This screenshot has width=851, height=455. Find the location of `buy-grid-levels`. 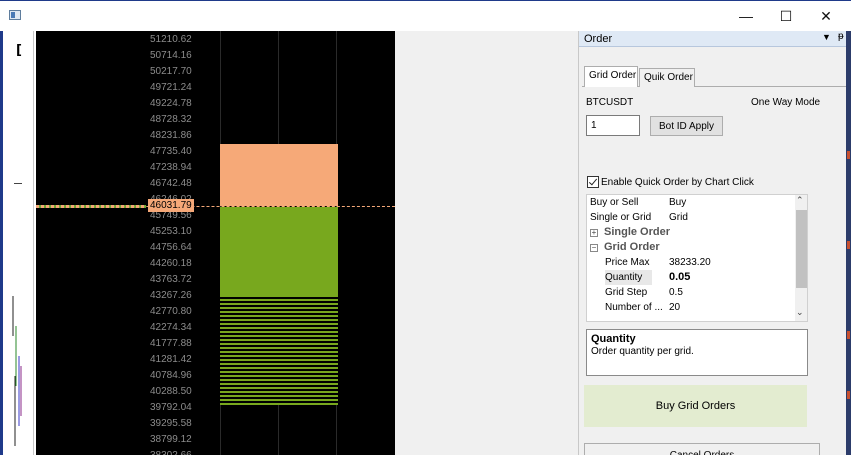

buy-grid-levels is located at coordinates (279, 350).